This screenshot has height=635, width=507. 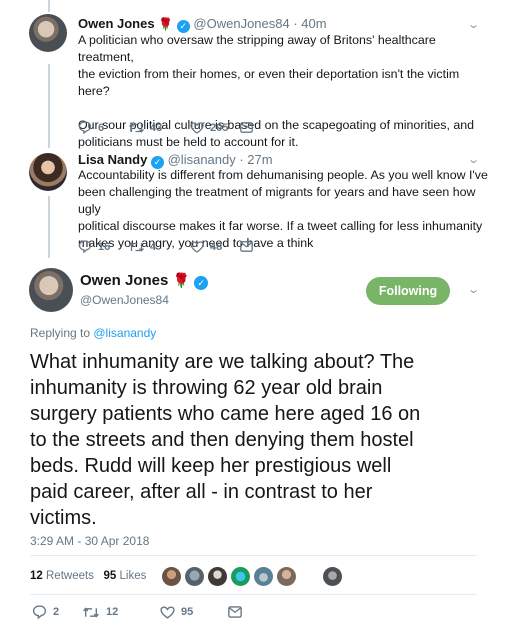 I want to click on like-button: 48, so click(x=215, y=247).